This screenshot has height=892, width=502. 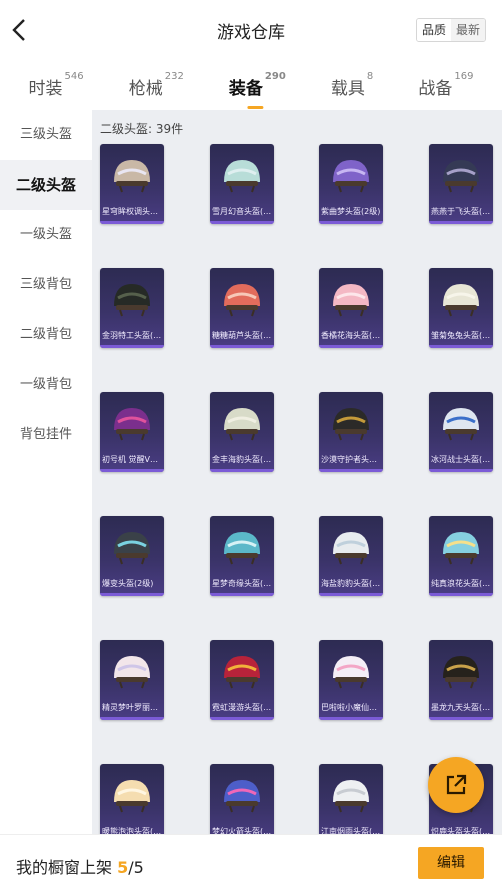 What do you see at coordinates (351, 583) in the screenshot?
I see `item-name: 海盐豹豹头盔(2级)` at bounding box center [351, 583].